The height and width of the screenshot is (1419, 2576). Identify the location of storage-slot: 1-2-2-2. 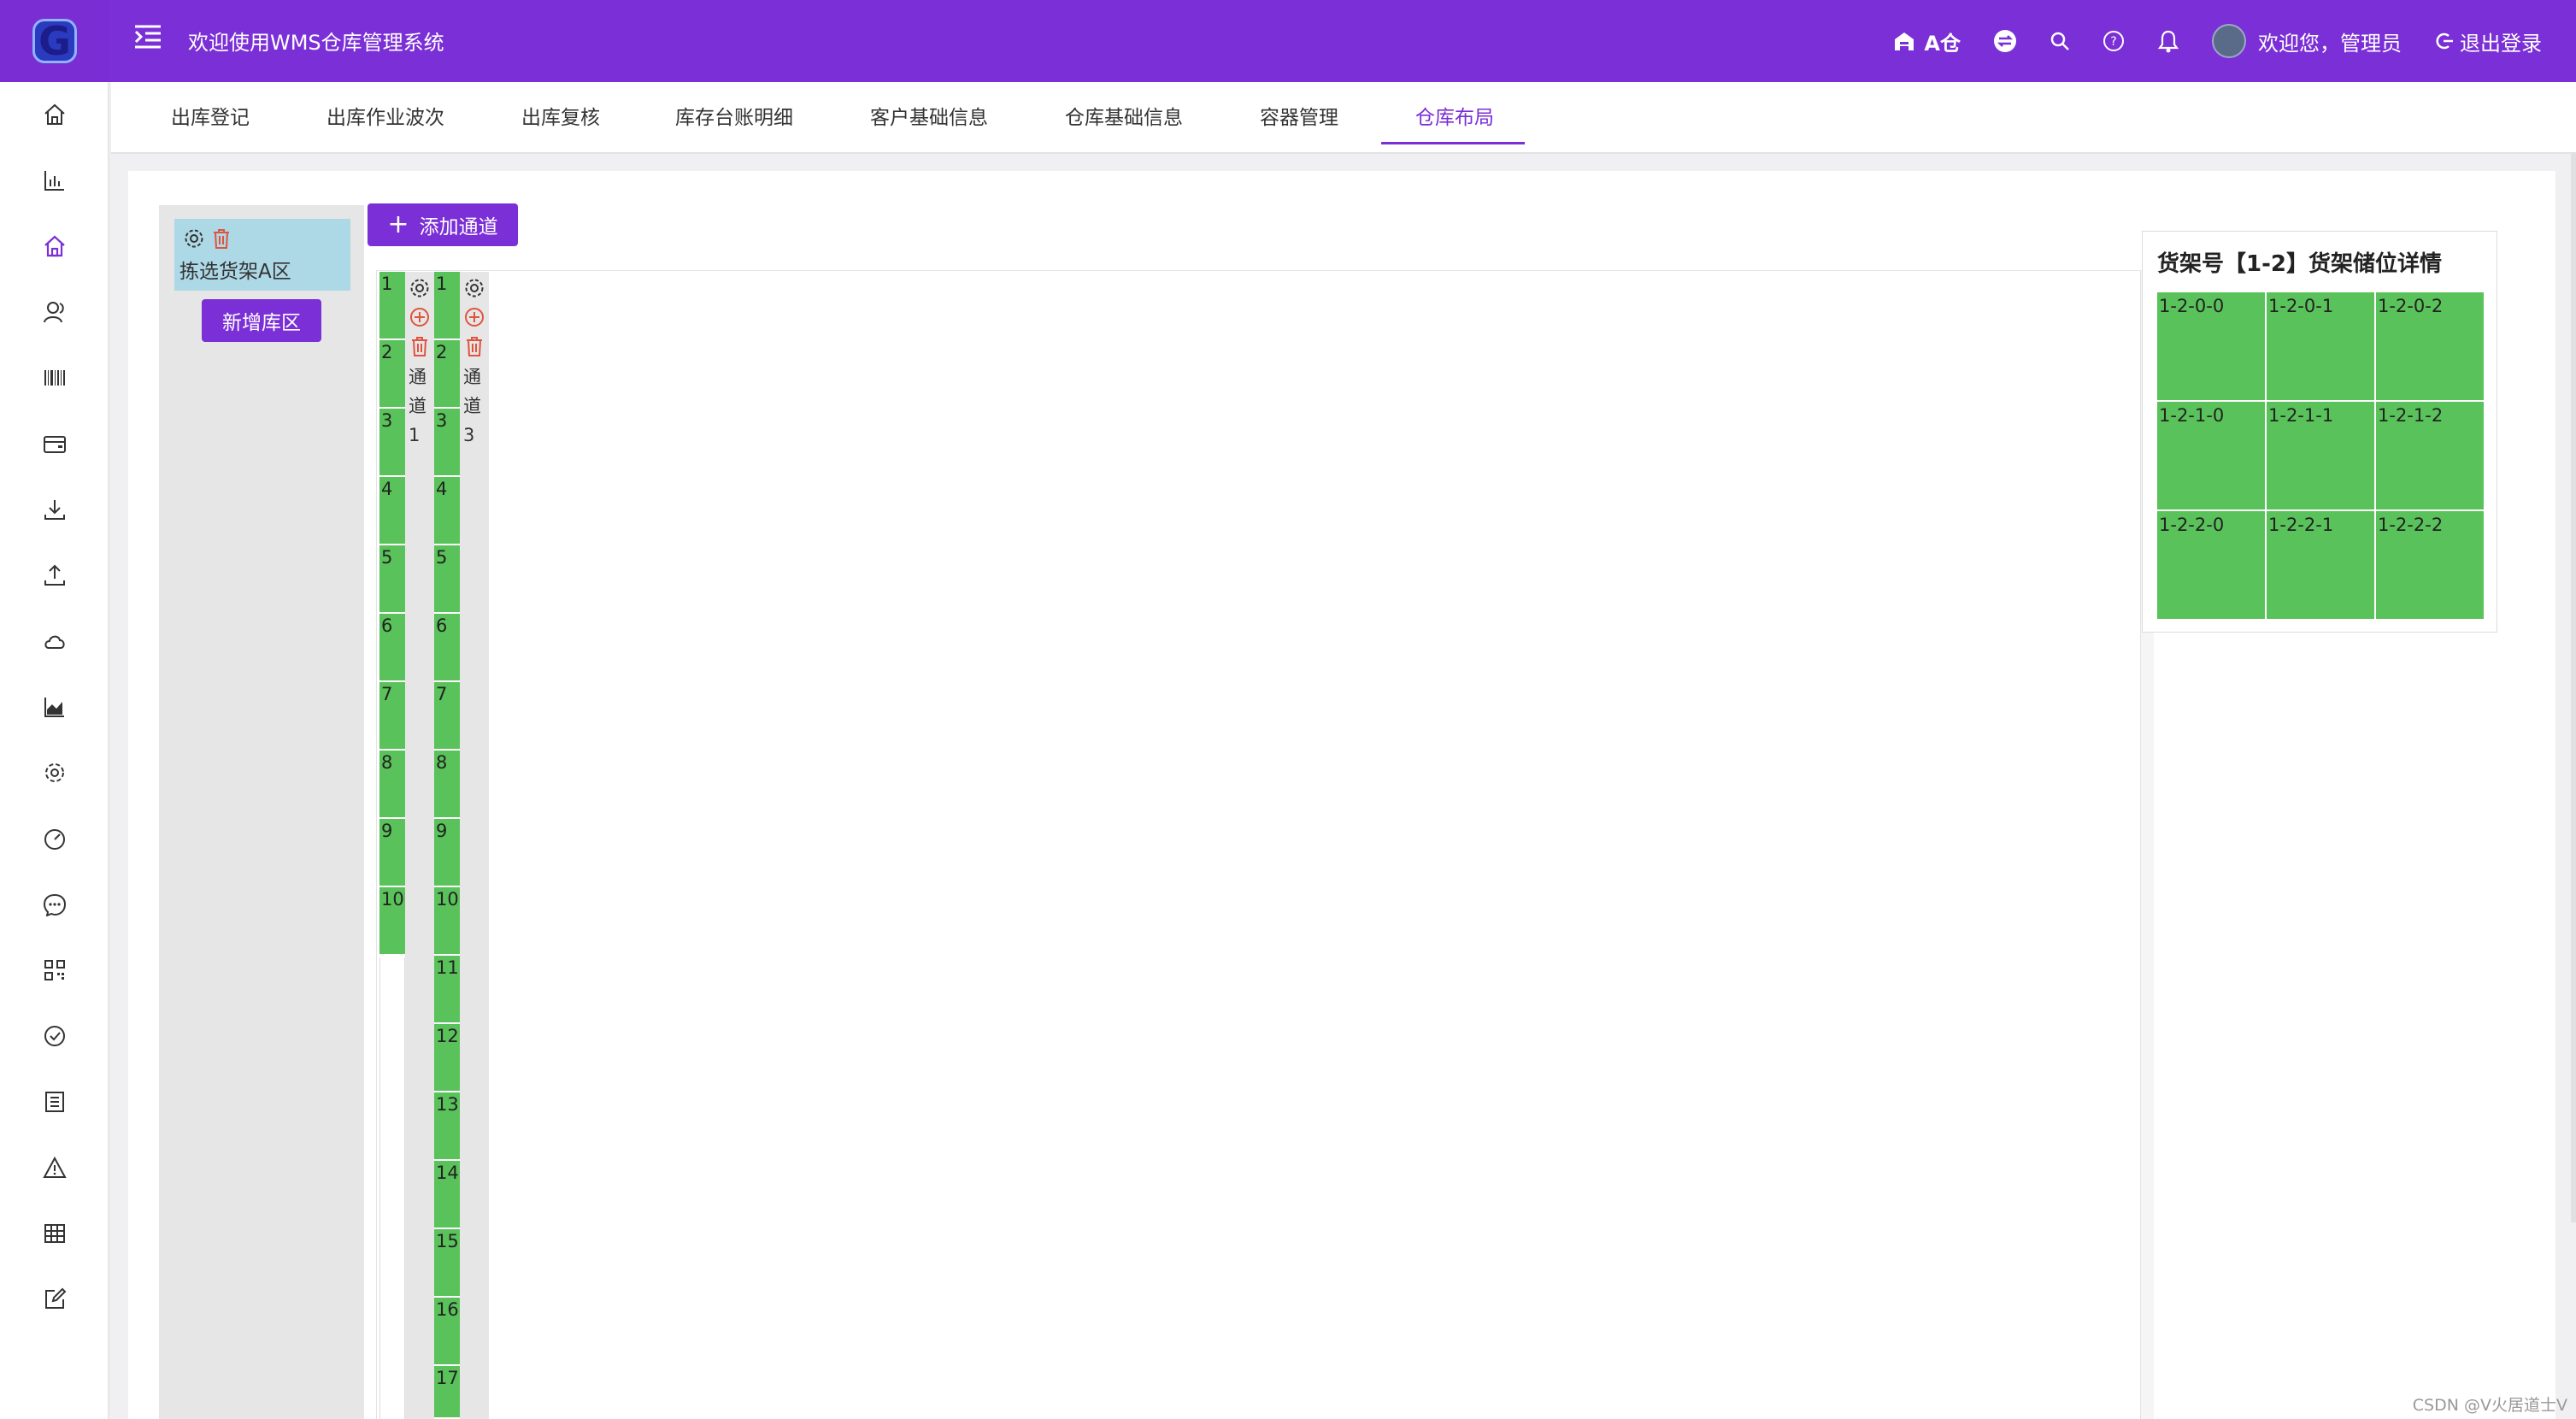
(2430, 565).